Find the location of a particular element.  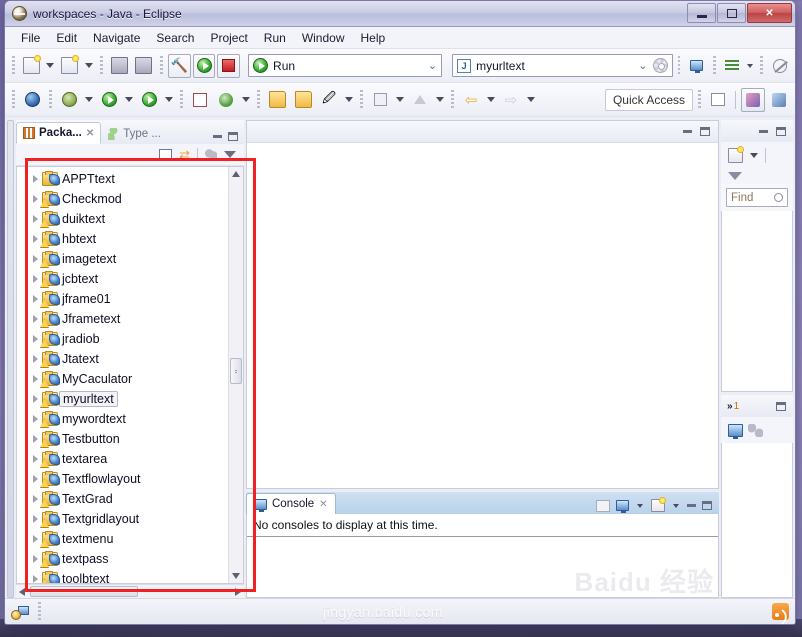

search-dropdown-icon is located at coordinates (349, 99).